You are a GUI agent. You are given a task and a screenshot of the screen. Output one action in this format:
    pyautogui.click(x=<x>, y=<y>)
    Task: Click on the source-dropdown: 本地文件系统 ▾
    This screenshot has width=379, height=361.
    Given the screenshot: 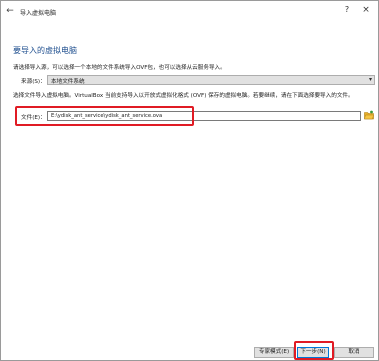 What is the action you would take?
    pyautogui.click(x=211, y=80)
    